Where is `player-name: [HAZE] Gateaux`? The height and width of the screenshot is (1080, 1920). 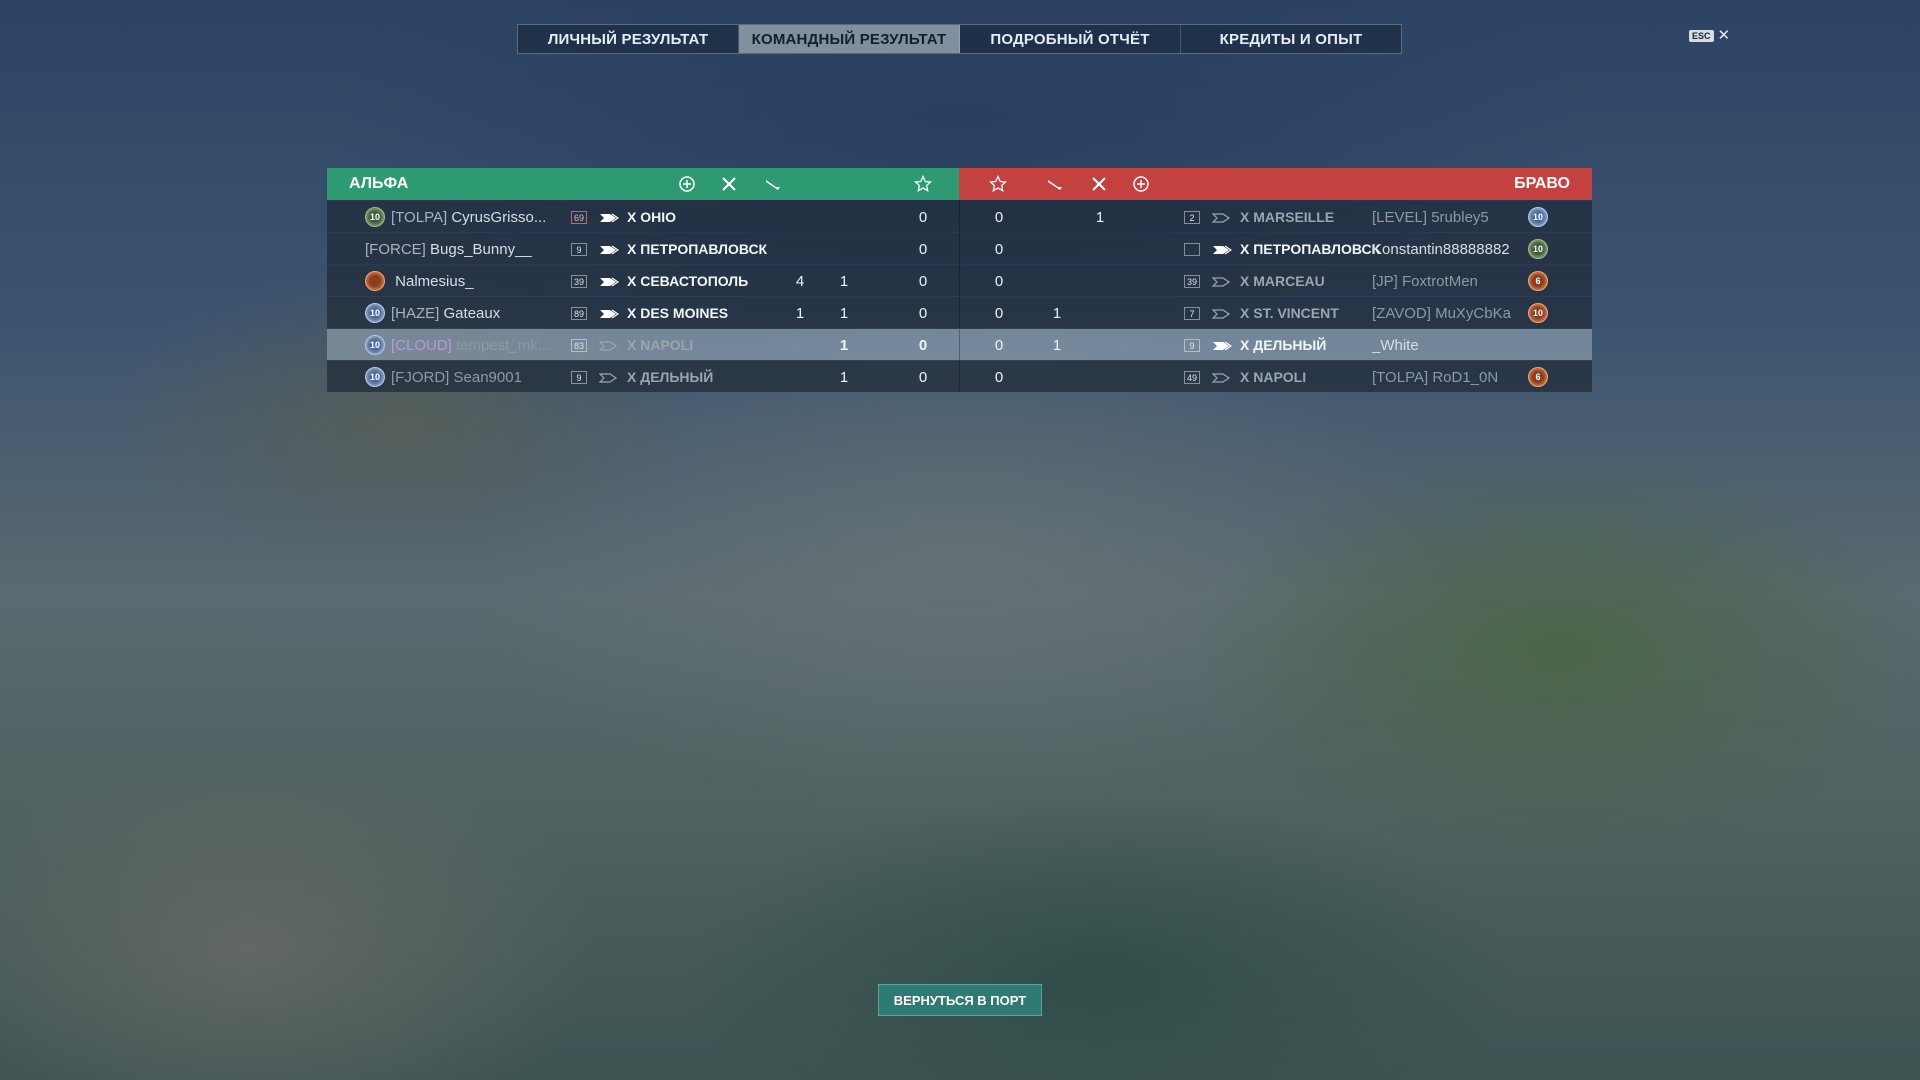
player-name: [HAZE] Gateaux is located at coordinates (446, 313).